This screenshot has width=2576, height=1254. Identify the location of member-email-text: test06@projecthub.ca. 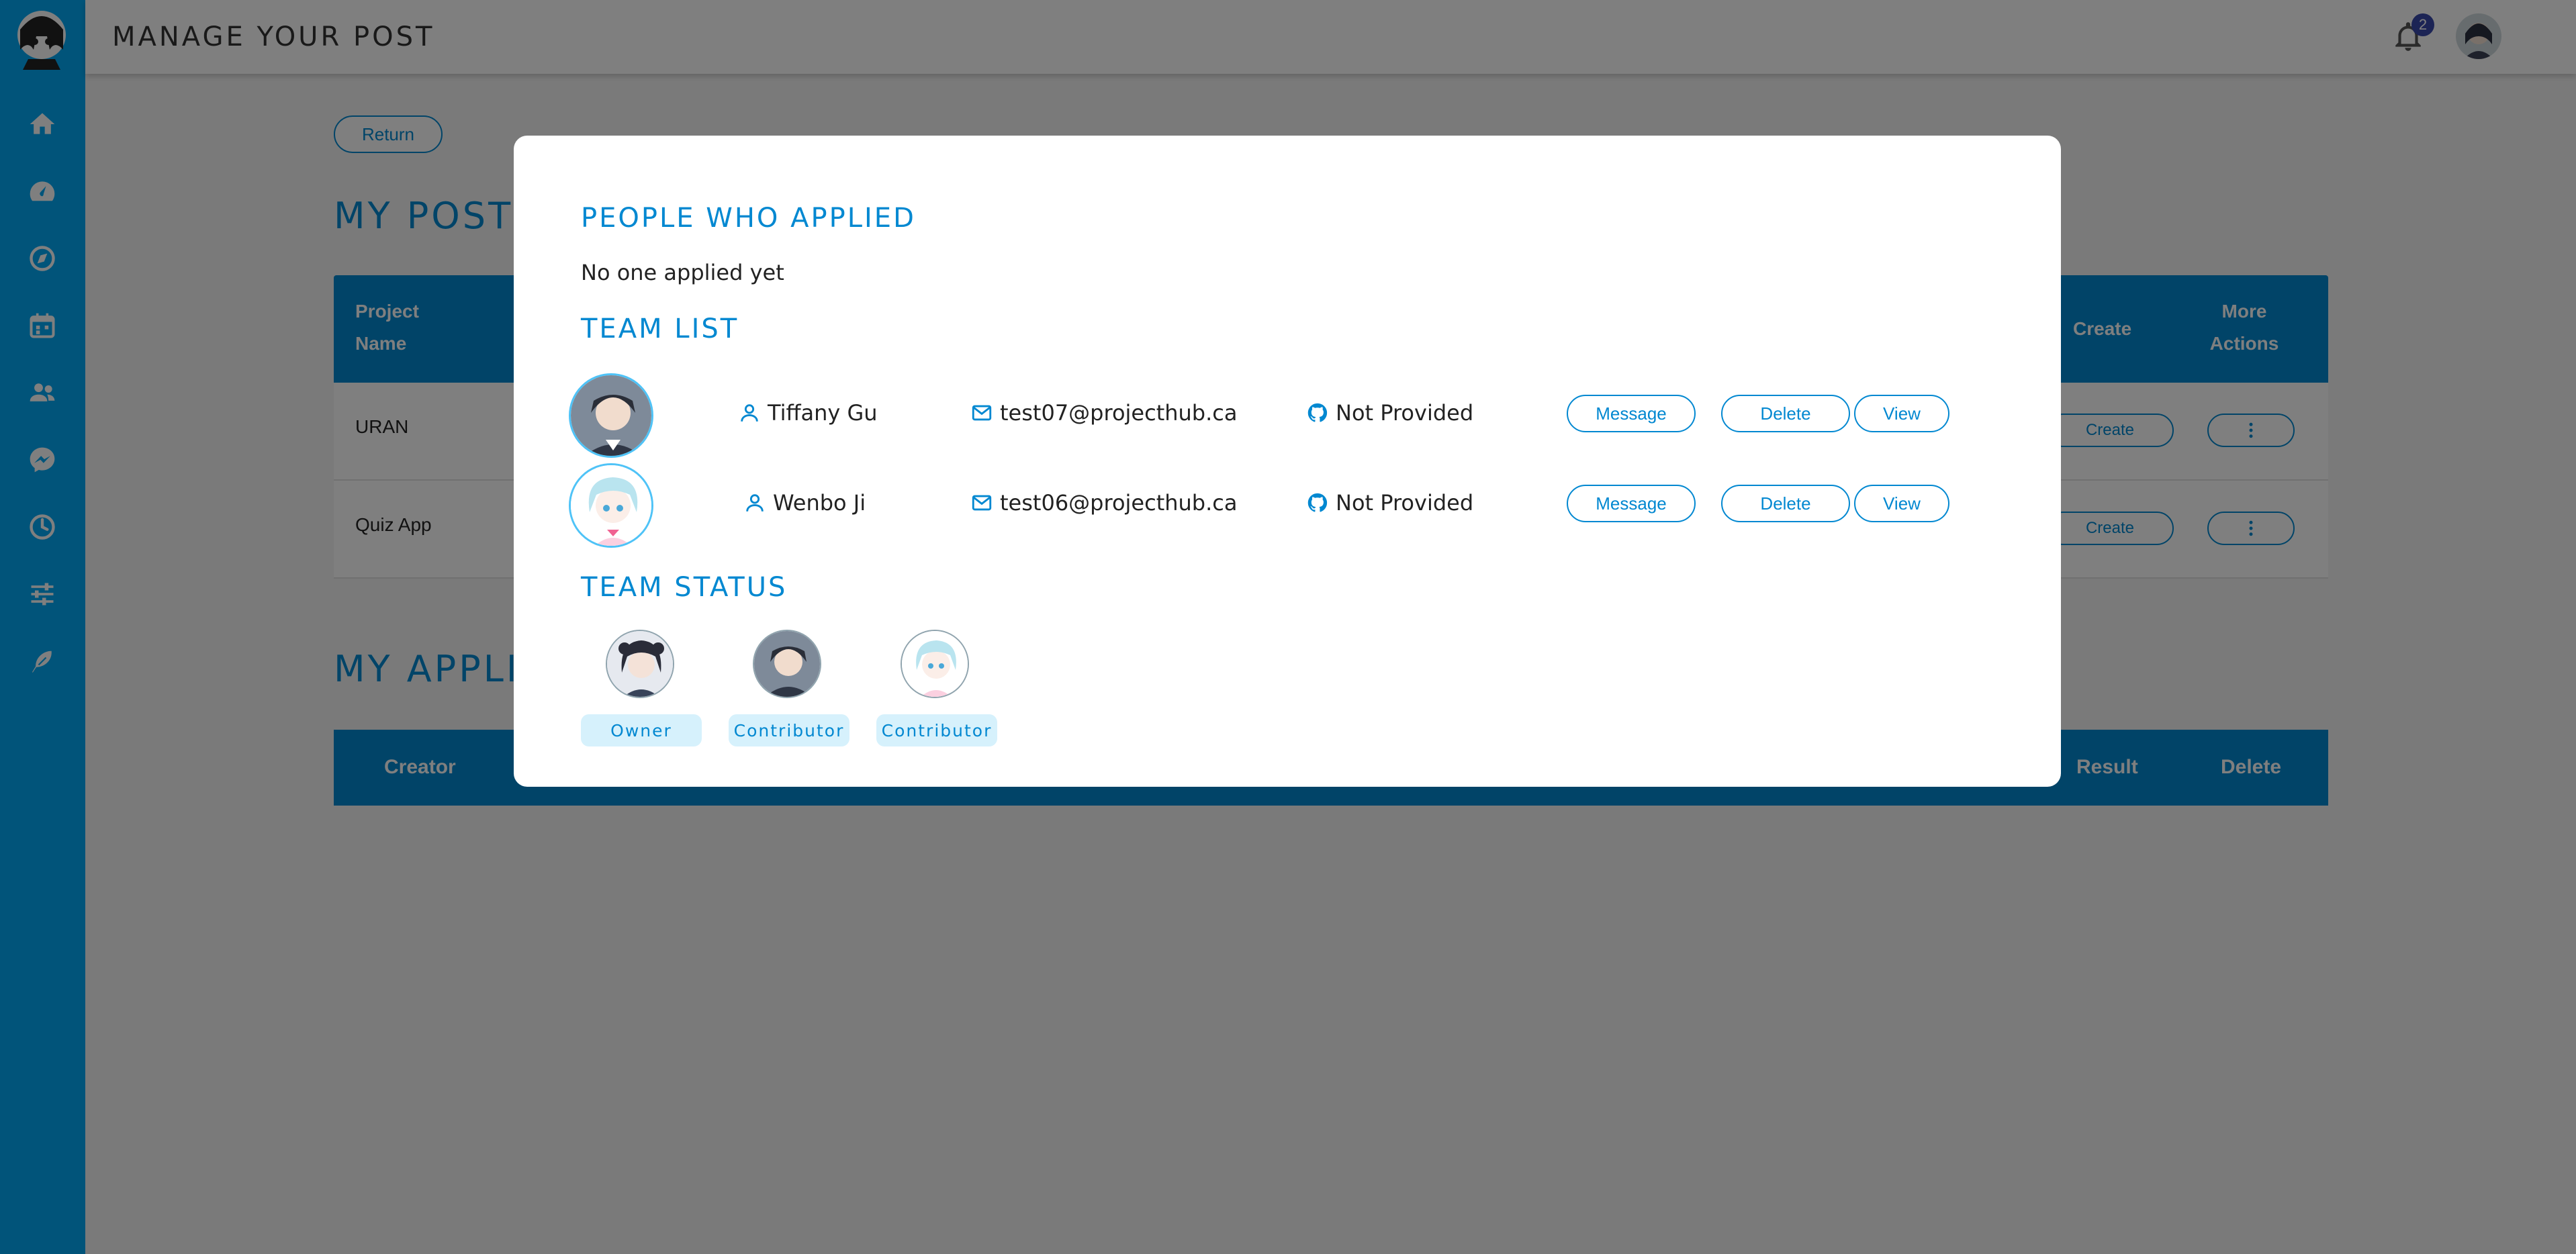
(1119, 503).